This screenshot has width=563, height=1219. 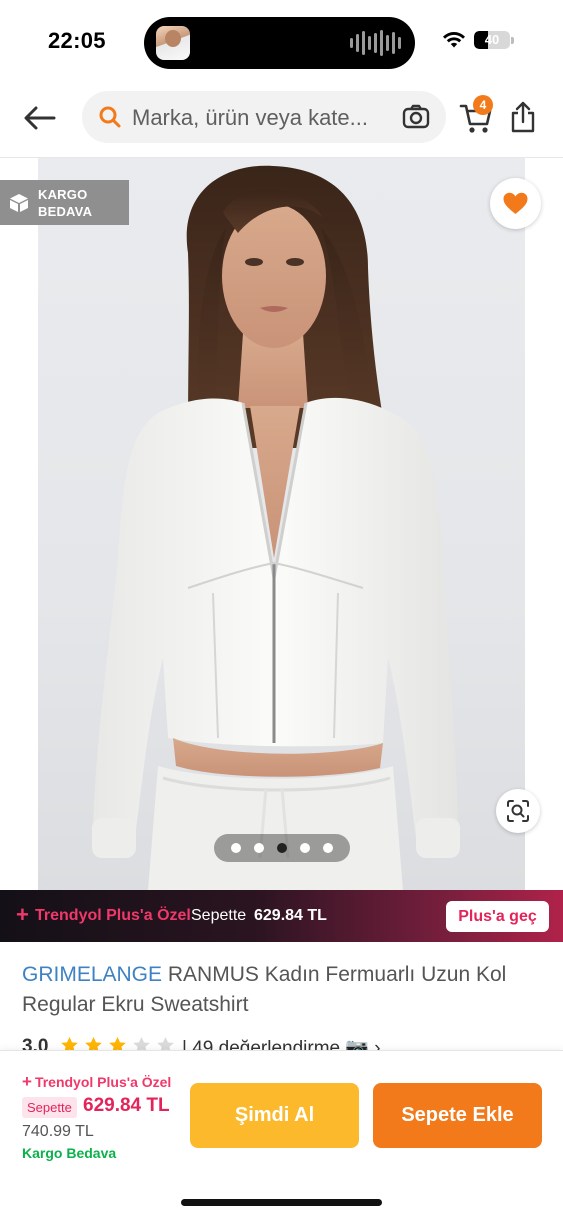 I want to click on share-button, so click(x=523, y=117).